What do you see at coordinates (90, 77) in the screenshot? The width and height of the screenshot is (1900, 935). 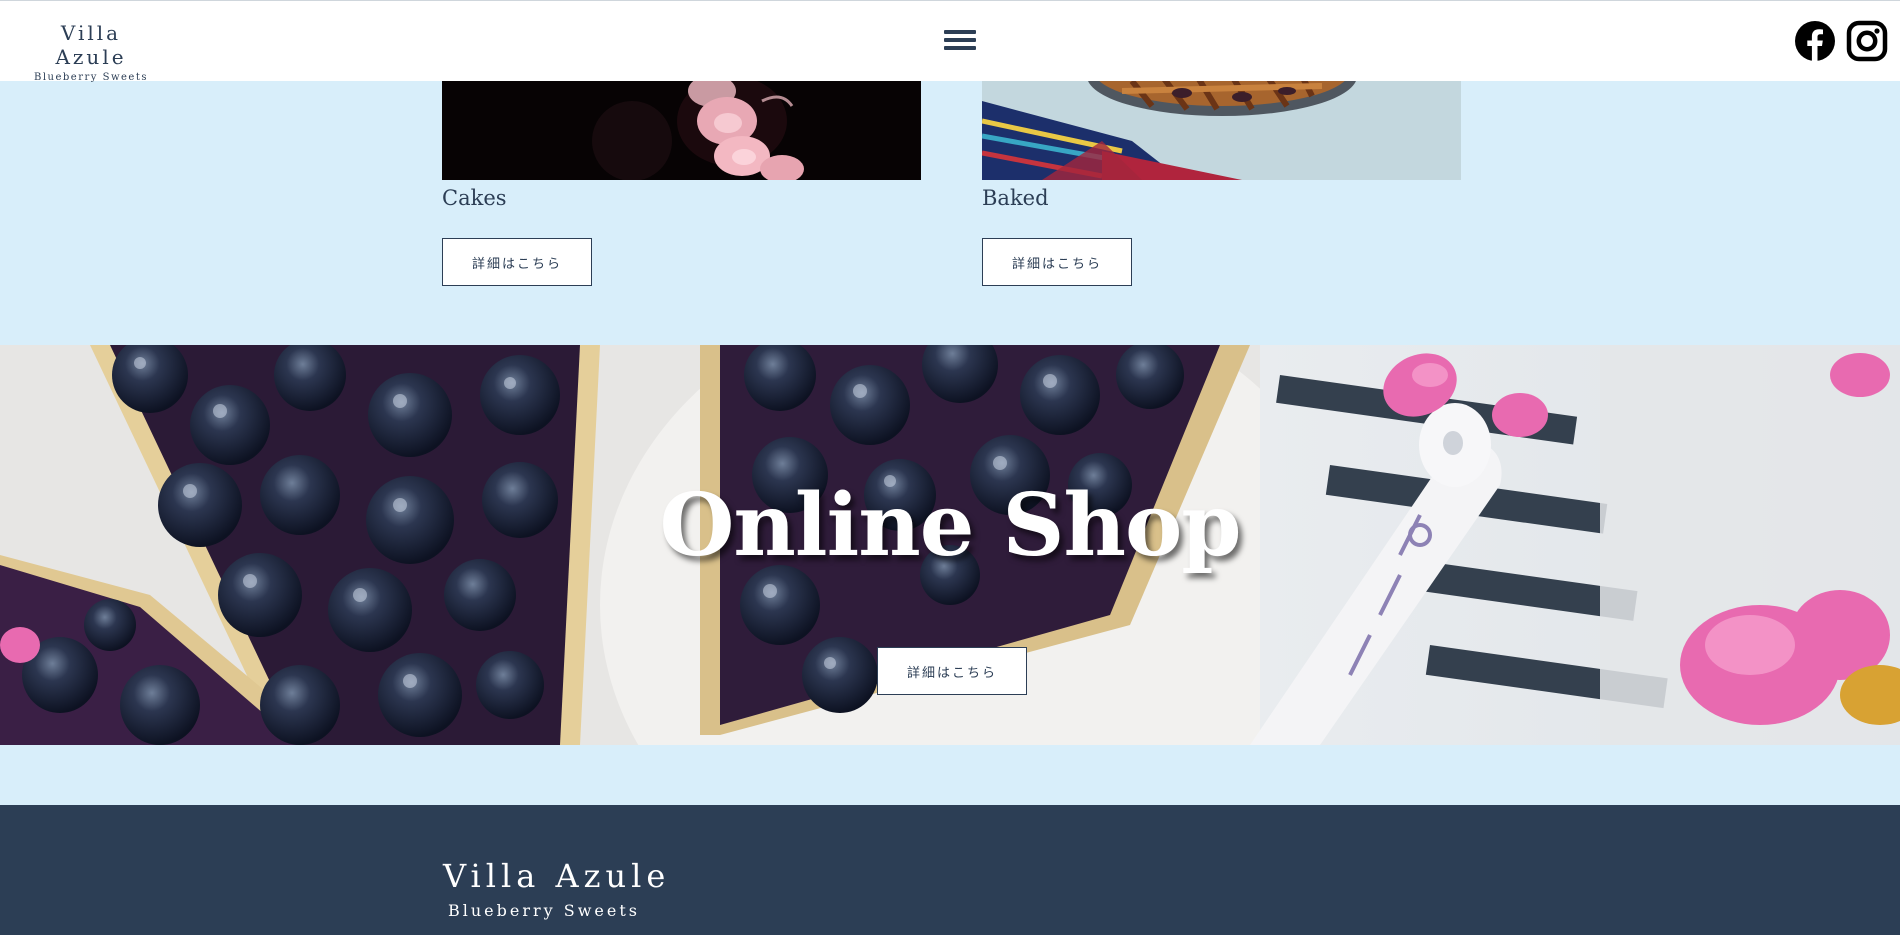 I see `logo-tagline: Blueberry Sweets` at bounding box center [90, 77].